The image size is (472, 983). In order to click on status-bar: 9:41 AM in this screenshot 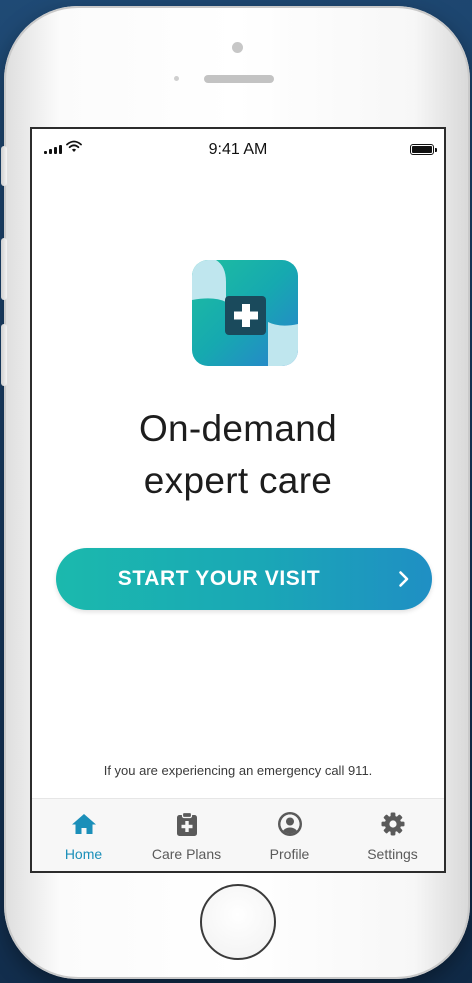, I will do `click(238, 149)`.